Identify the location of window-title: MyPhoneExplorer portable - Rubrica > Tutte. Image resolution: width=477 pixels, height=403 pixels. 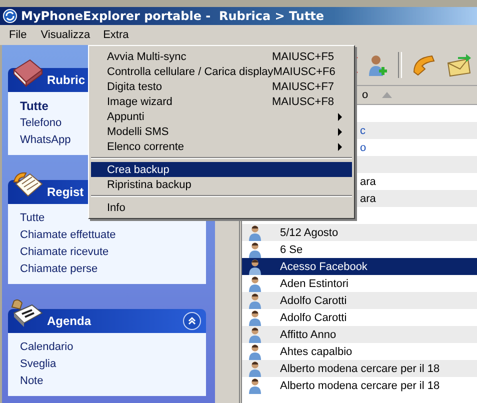
(172, 16).